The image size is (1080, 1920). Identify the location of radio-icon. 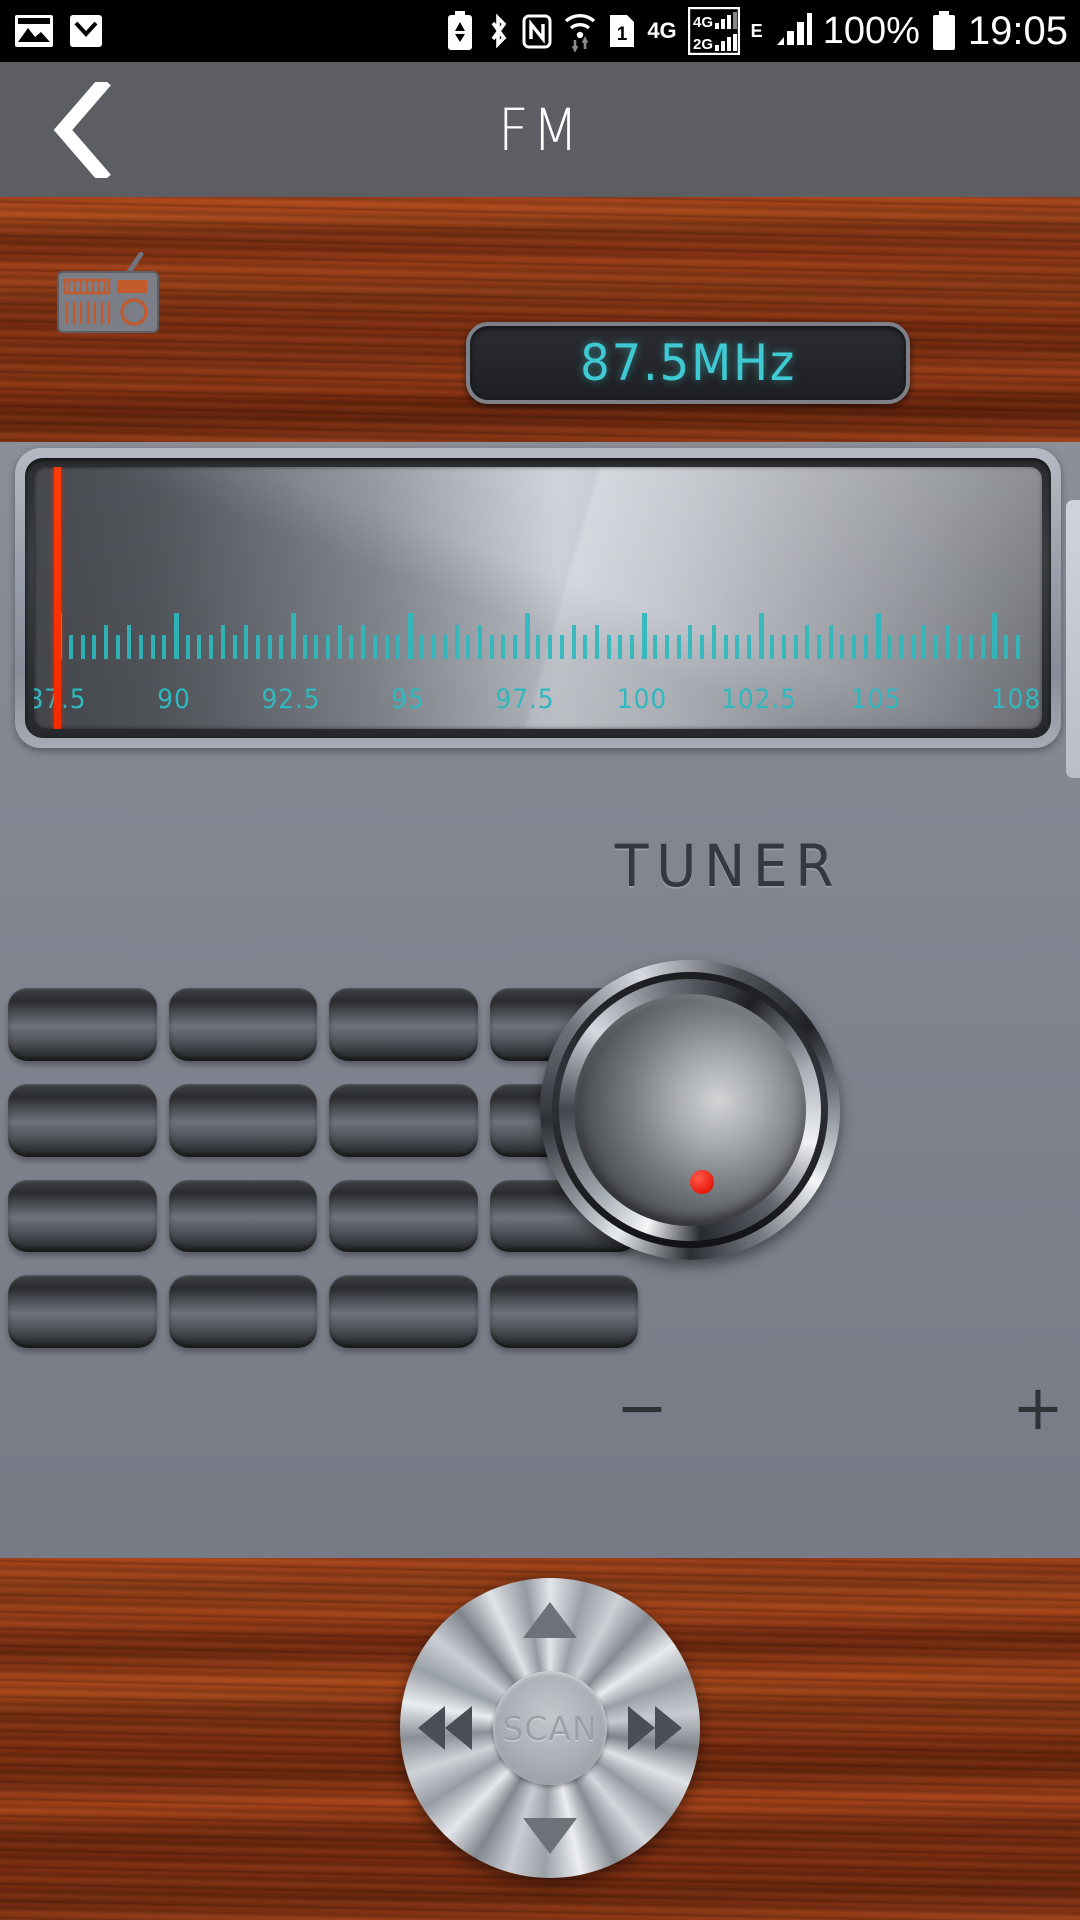
(108, 292).